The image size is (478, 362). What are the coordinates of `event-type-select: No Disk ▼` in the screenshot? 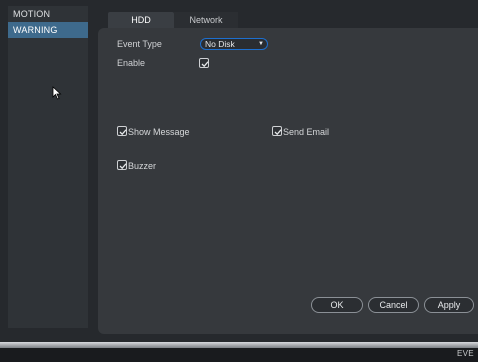 It's located at (234, 44).